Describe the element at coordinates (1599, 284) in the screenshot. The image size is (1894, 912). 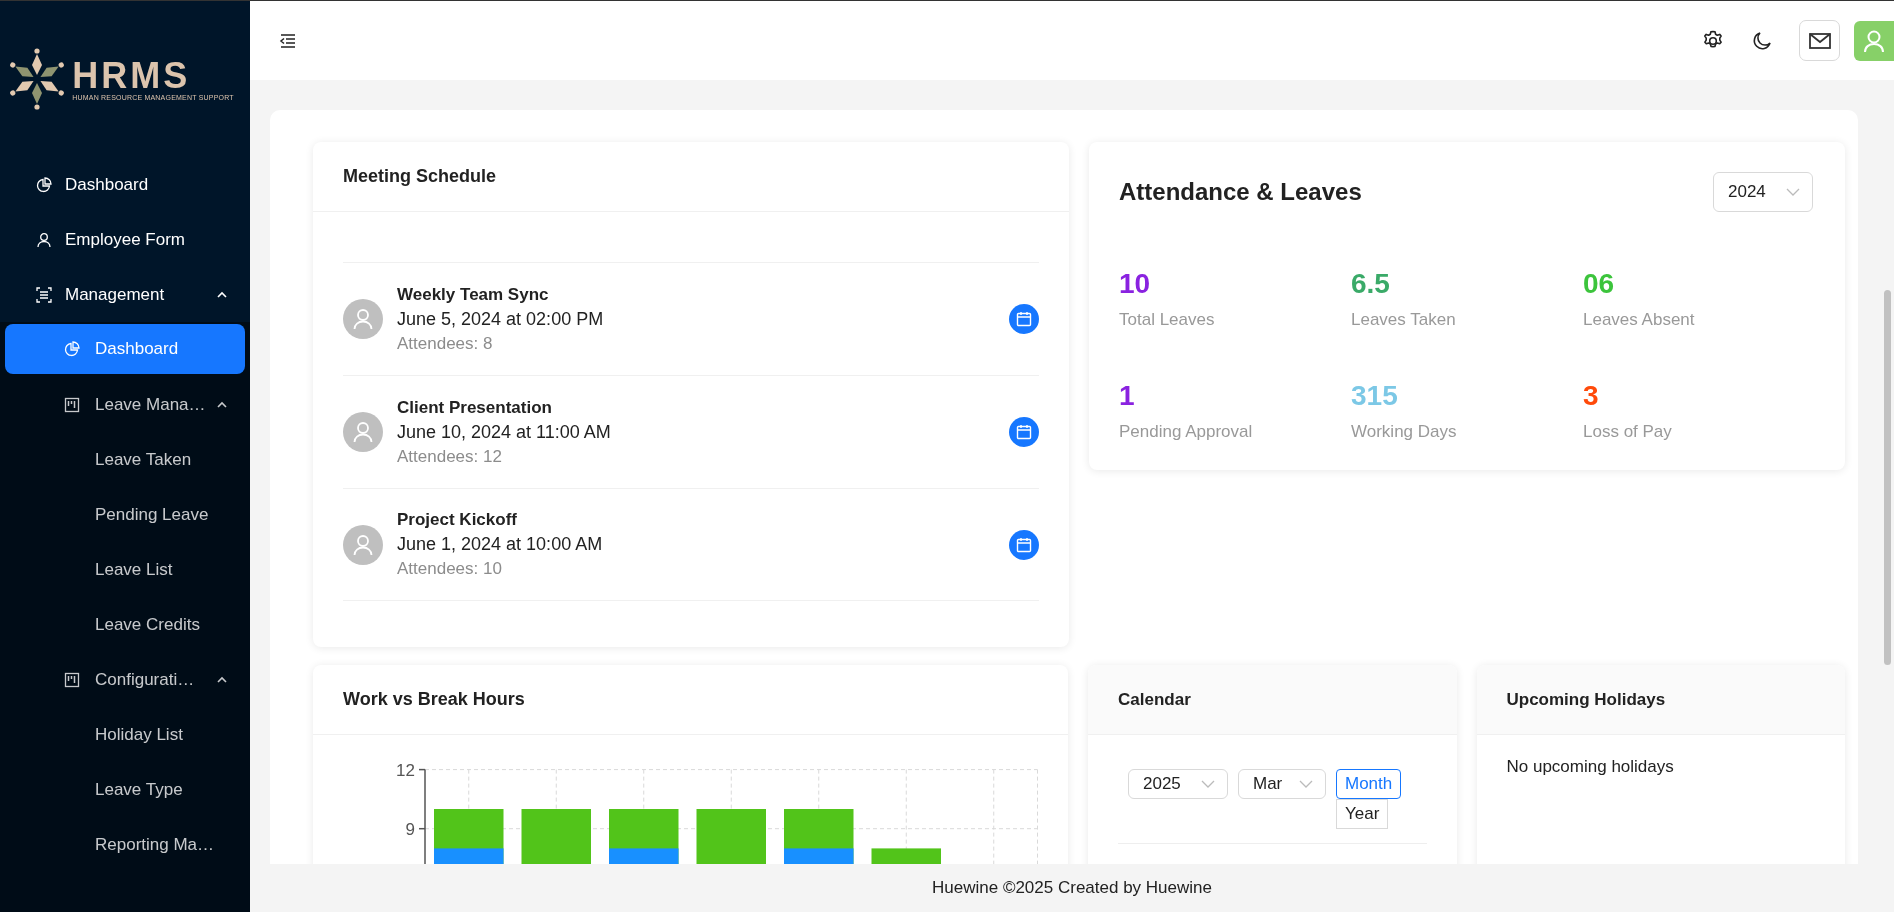
I see `stat-value: 06` at that location.